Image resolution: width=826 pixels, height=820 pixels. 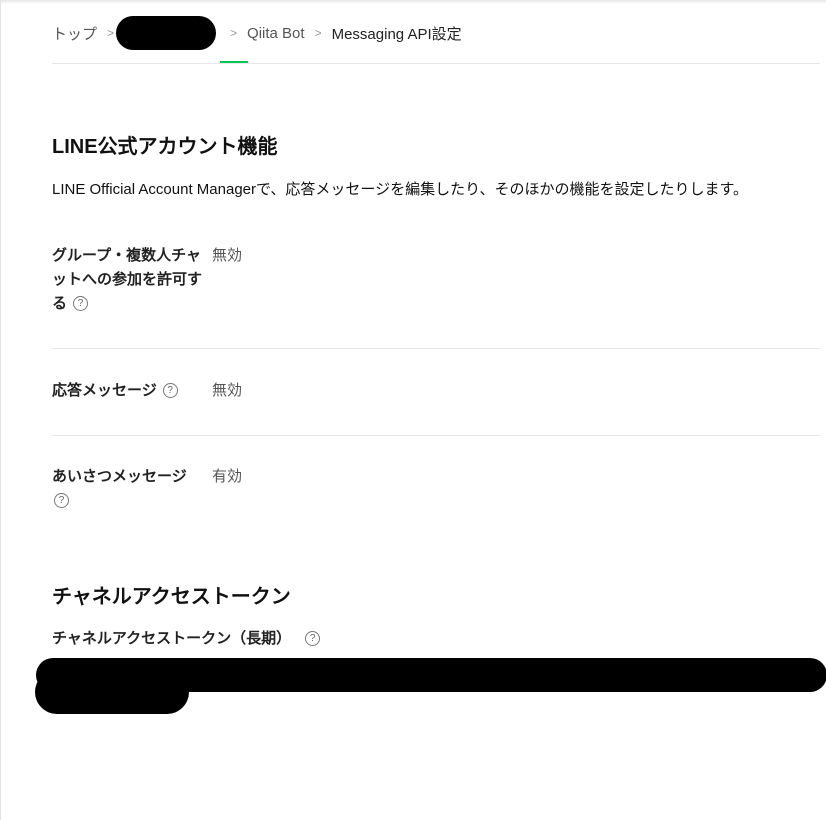 I want to click on token-label: チャネルアクセストークン（長期）?, so click(x=186, y=639).